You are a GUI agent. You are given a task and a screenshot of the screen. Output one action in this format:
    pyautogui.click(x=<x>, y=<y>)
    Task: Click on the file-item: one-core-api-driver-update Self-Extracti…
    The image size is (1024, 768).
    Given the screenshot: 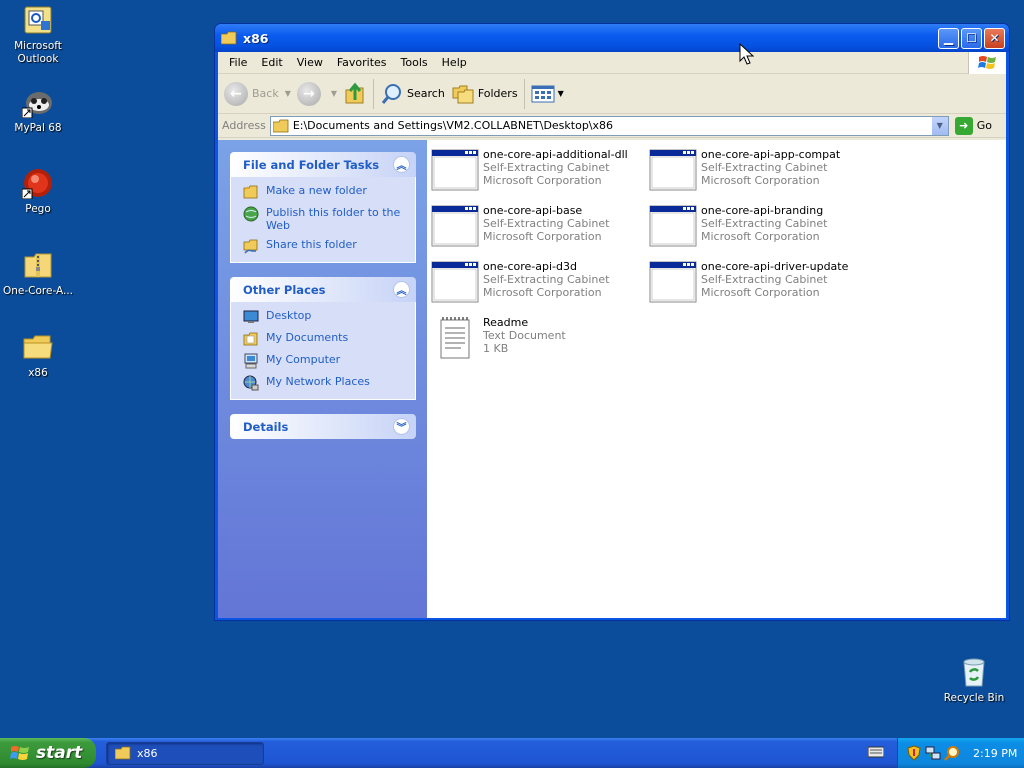 What is the action you would take?
    pyautogui.click(x=756, y=282)
    